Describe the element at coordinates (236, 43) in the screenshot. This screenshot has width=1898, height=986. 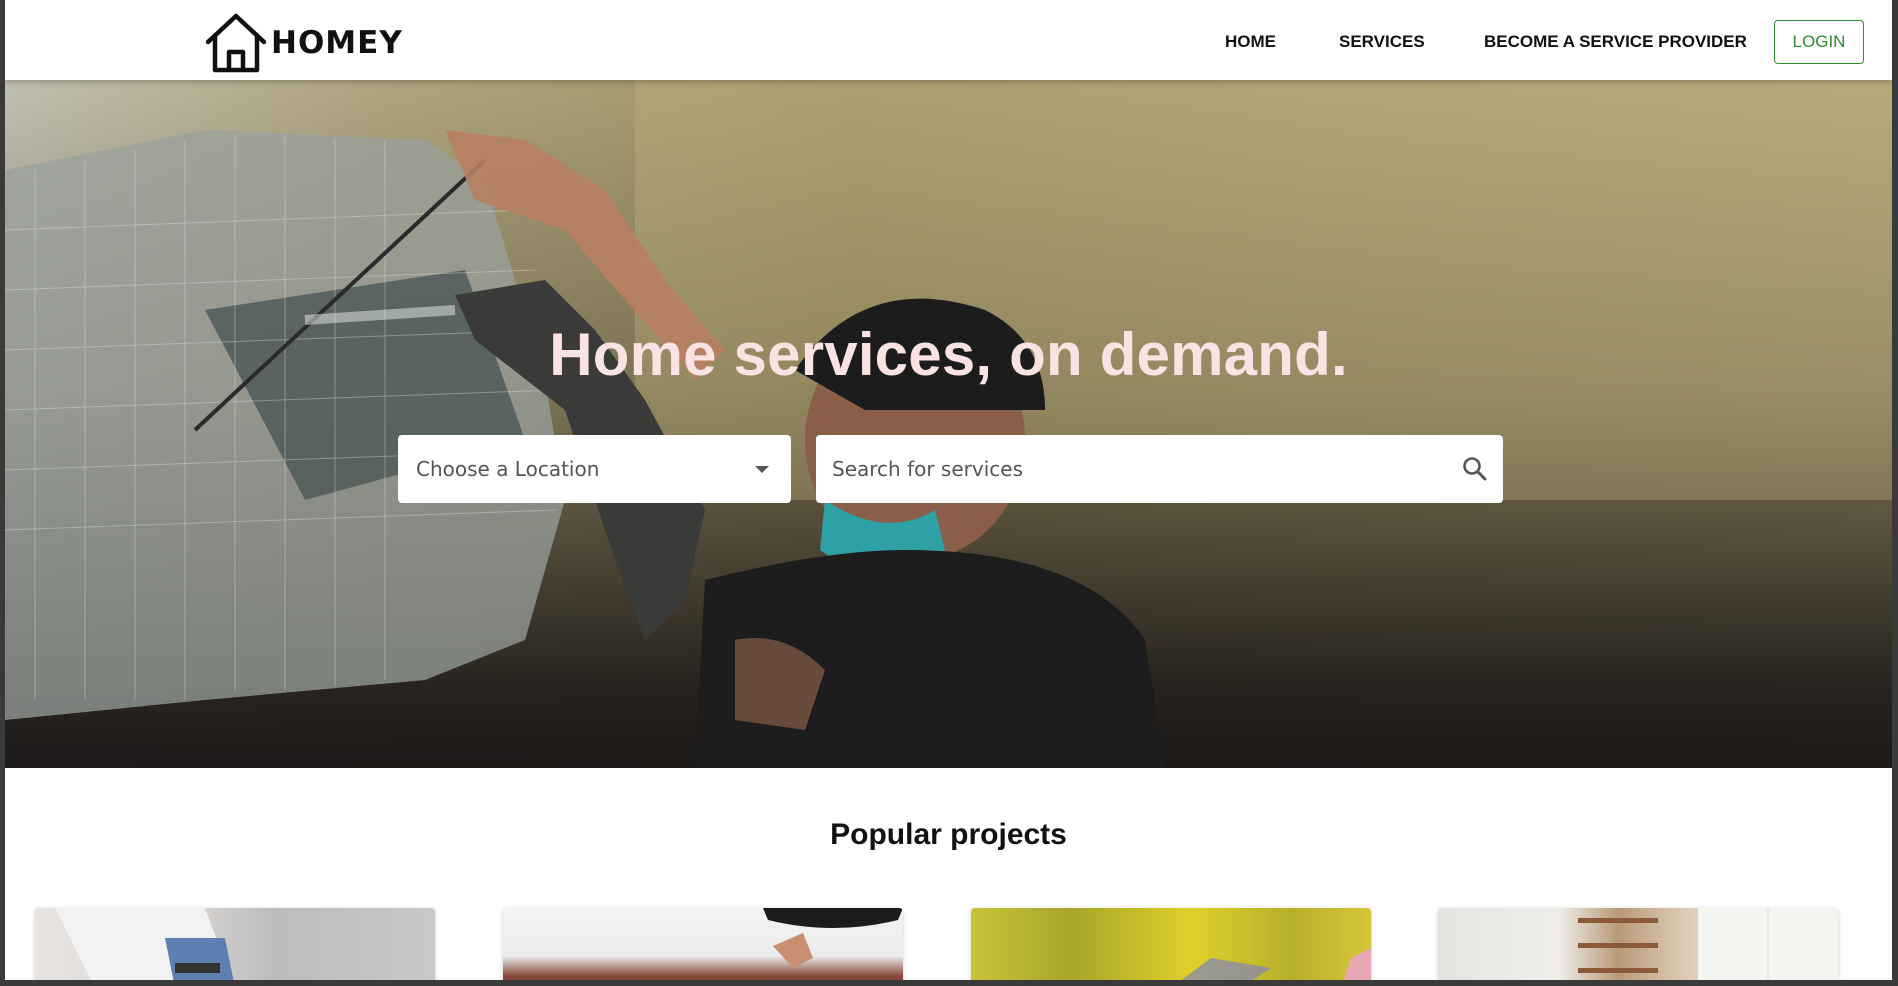
I see `house-icon` at that location.